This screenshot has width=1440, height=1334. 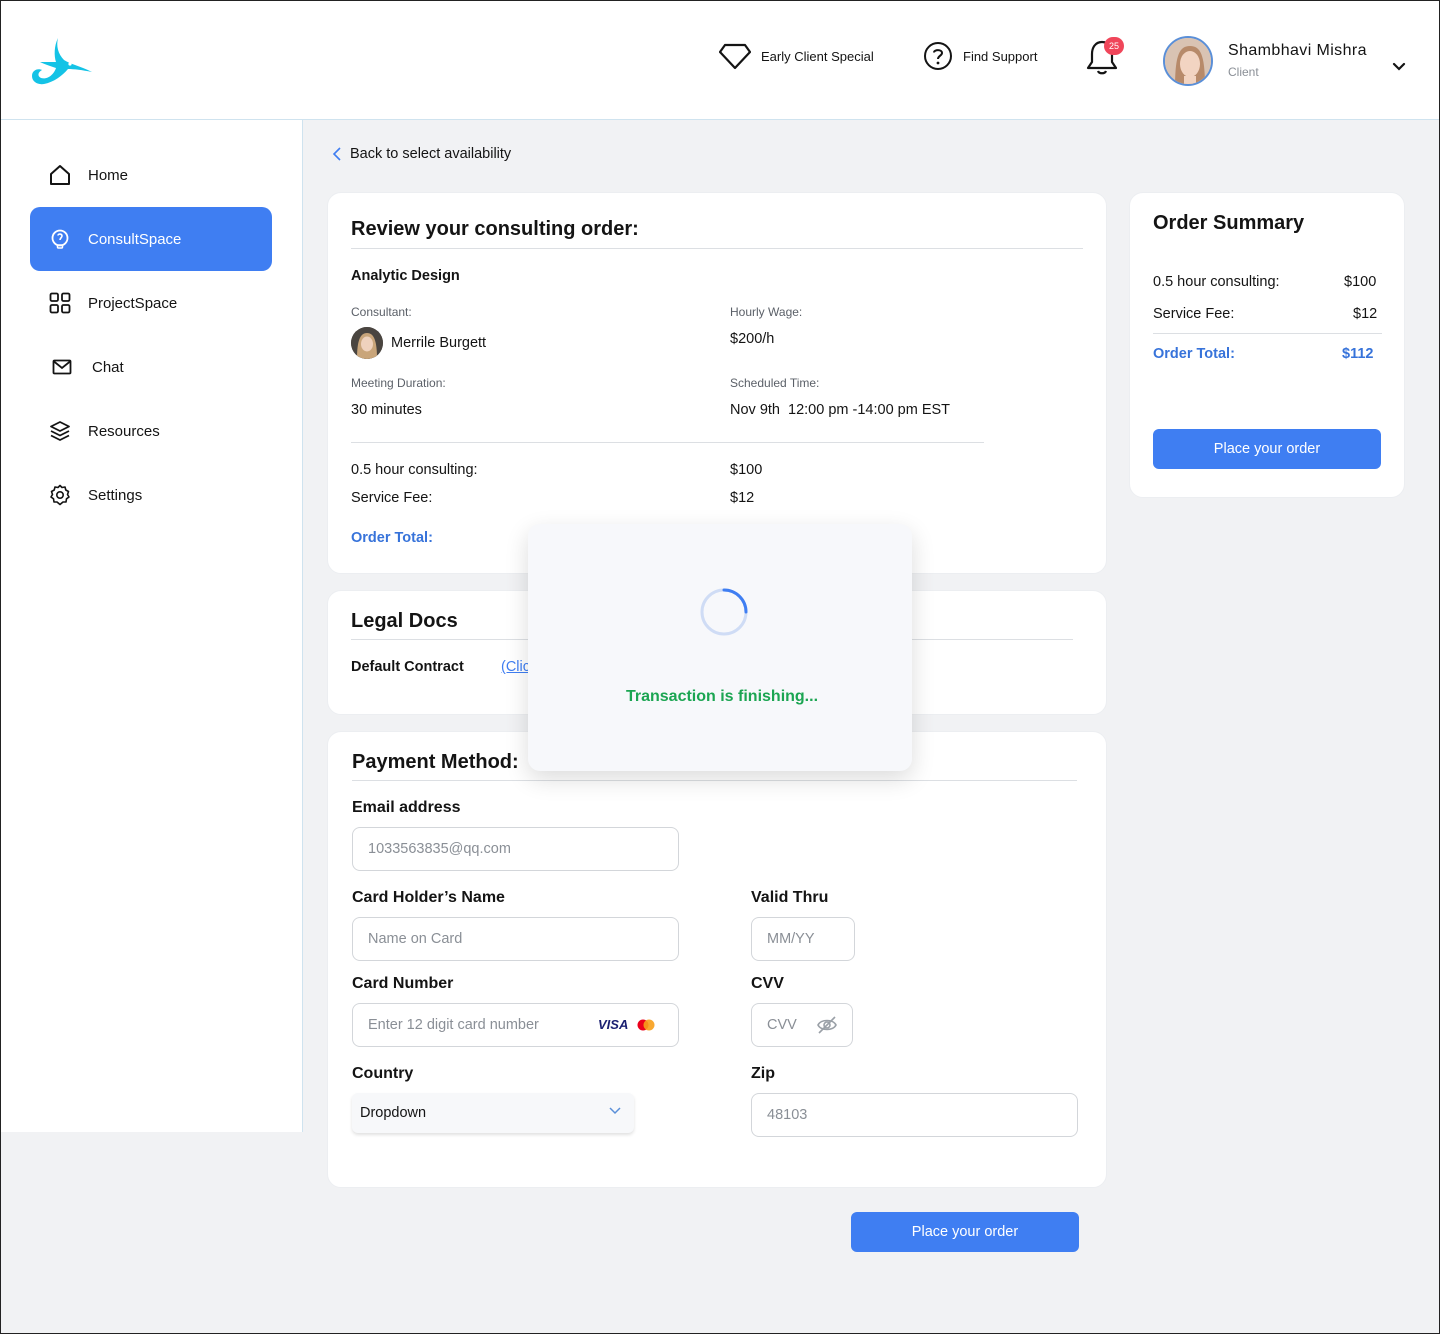 I want to click on contract-link: (Clic, so click(x=515, y=667).